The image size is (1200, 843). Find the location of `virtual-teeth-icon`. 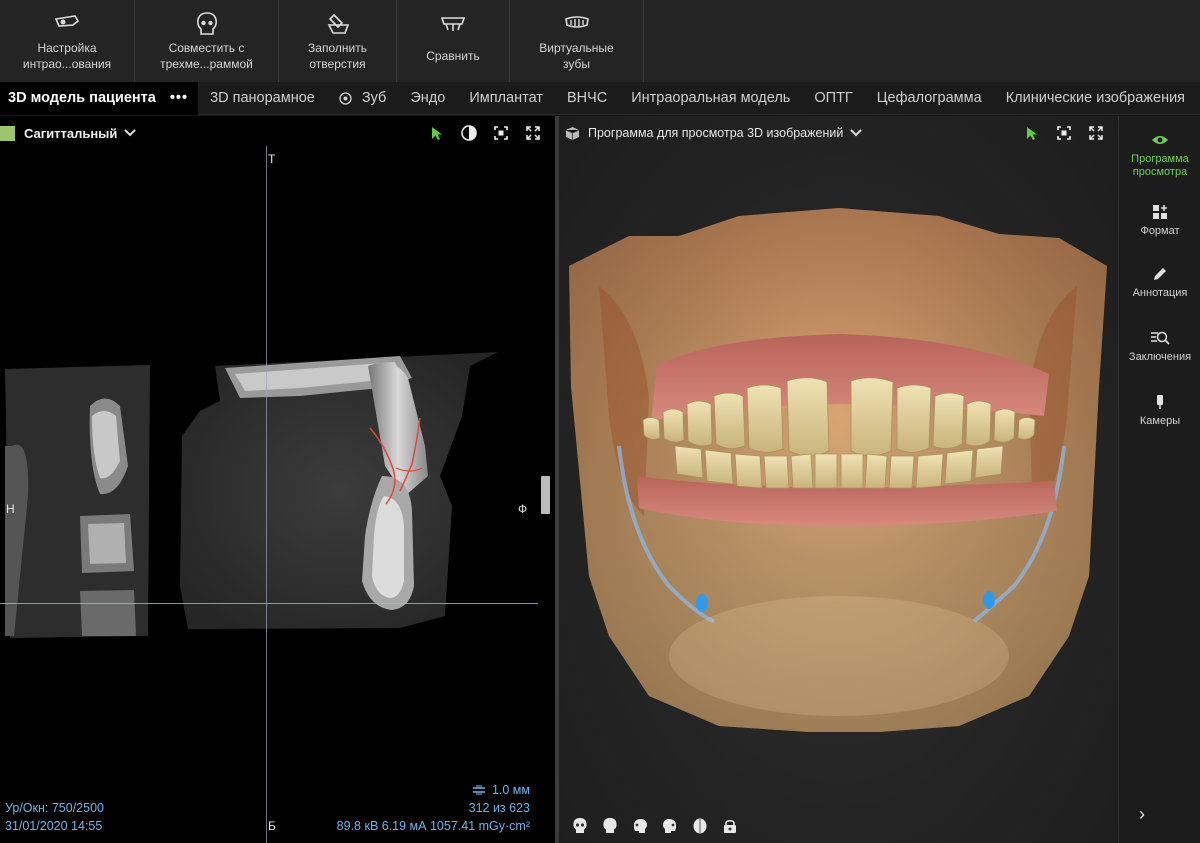

virtual-teeth-icon is located at coordinates (577, 24).